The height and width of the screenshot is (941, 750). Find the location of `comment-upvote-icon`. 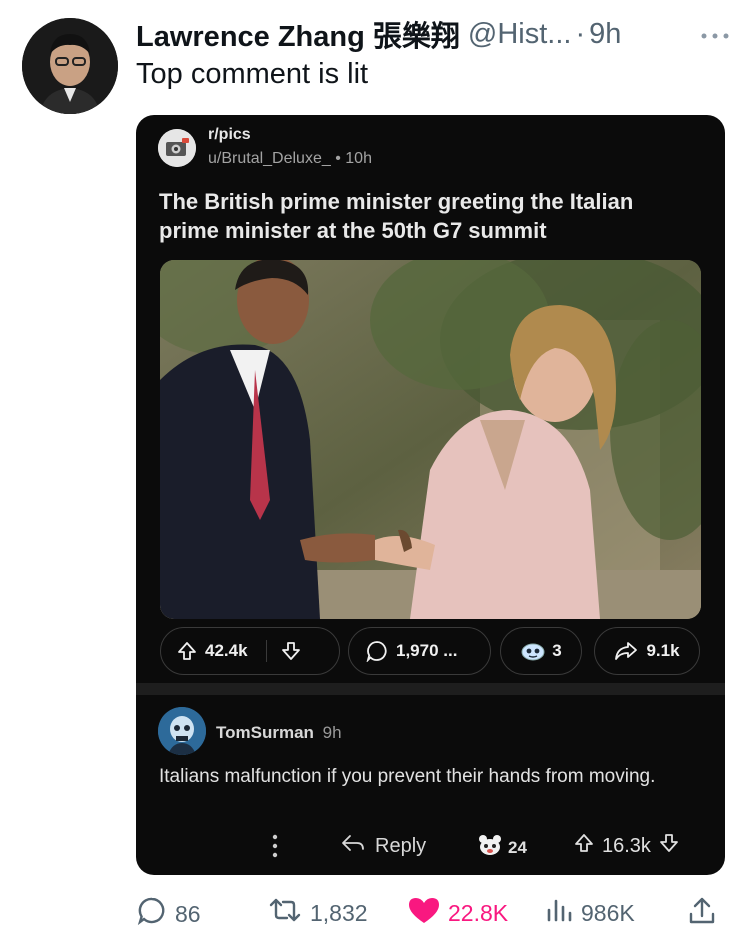

comment-upvote-icon is located at coordinates (584, 846).